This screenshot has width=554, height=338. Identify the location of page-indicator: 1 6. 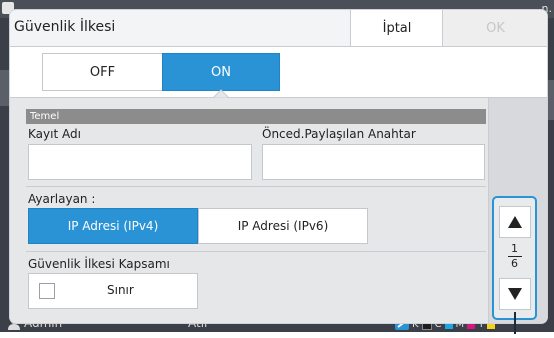
(514, 256).